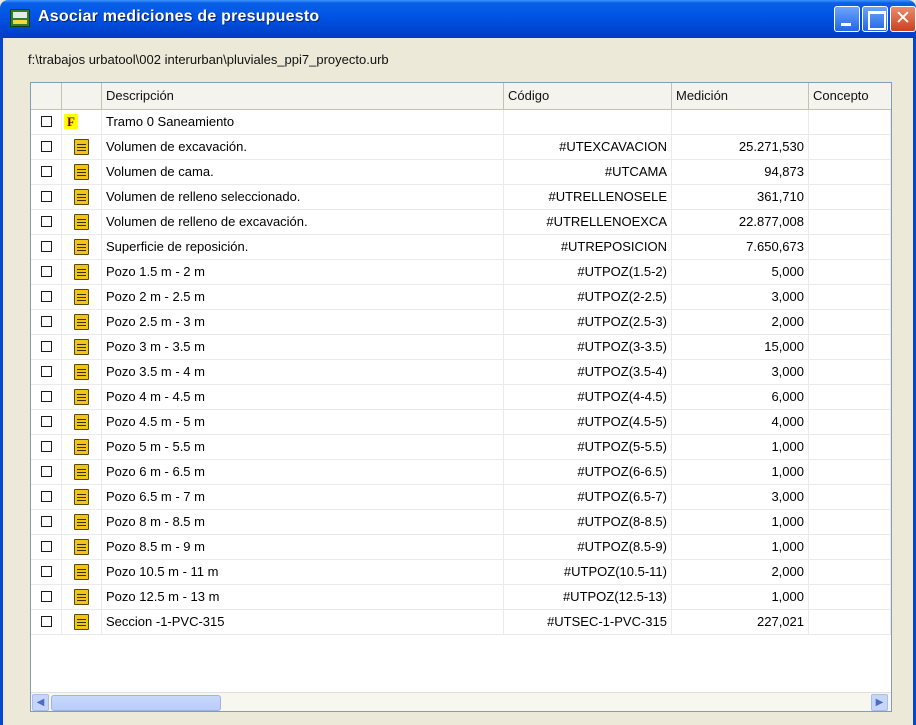 This screenshot has height=725, width=916. I want to click on table-row: Pozo 8 m - 8.5 m #UTPOZ(8-8.5) 1,000, so click(461, 522).